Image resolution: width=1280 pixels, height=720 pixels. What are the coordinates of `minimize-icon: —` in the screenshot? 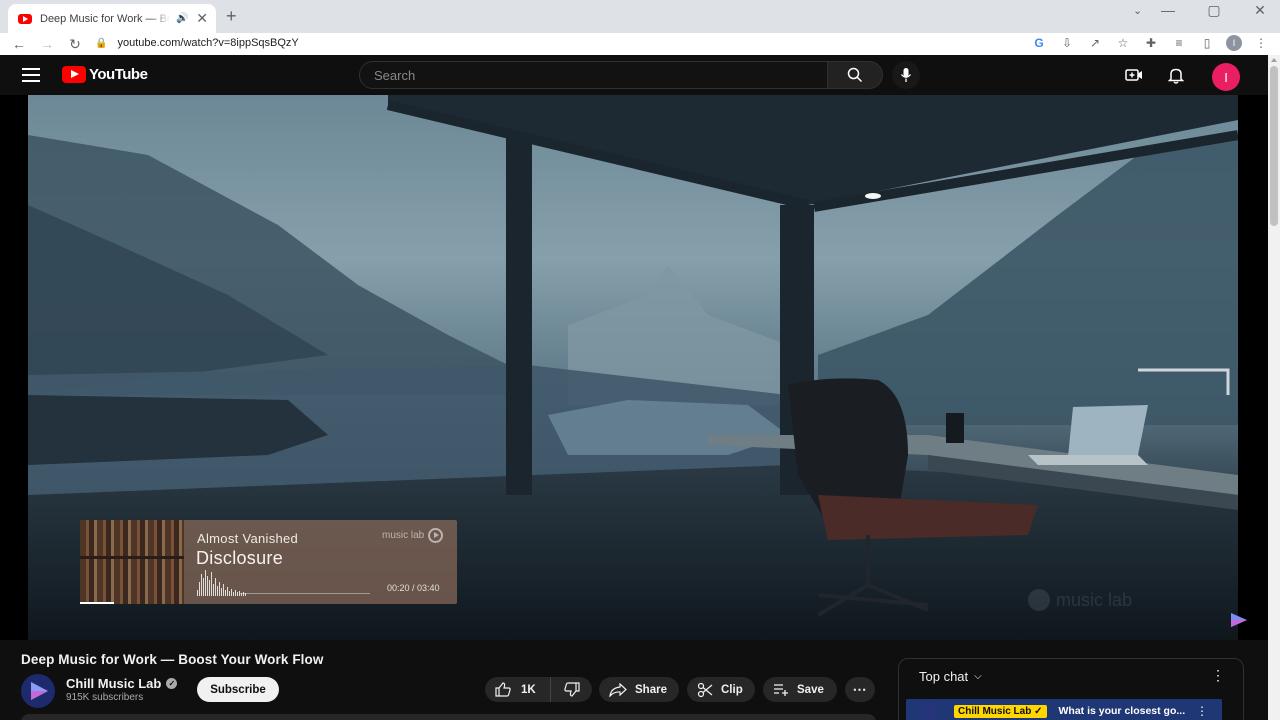 It's located at (1168, 10).